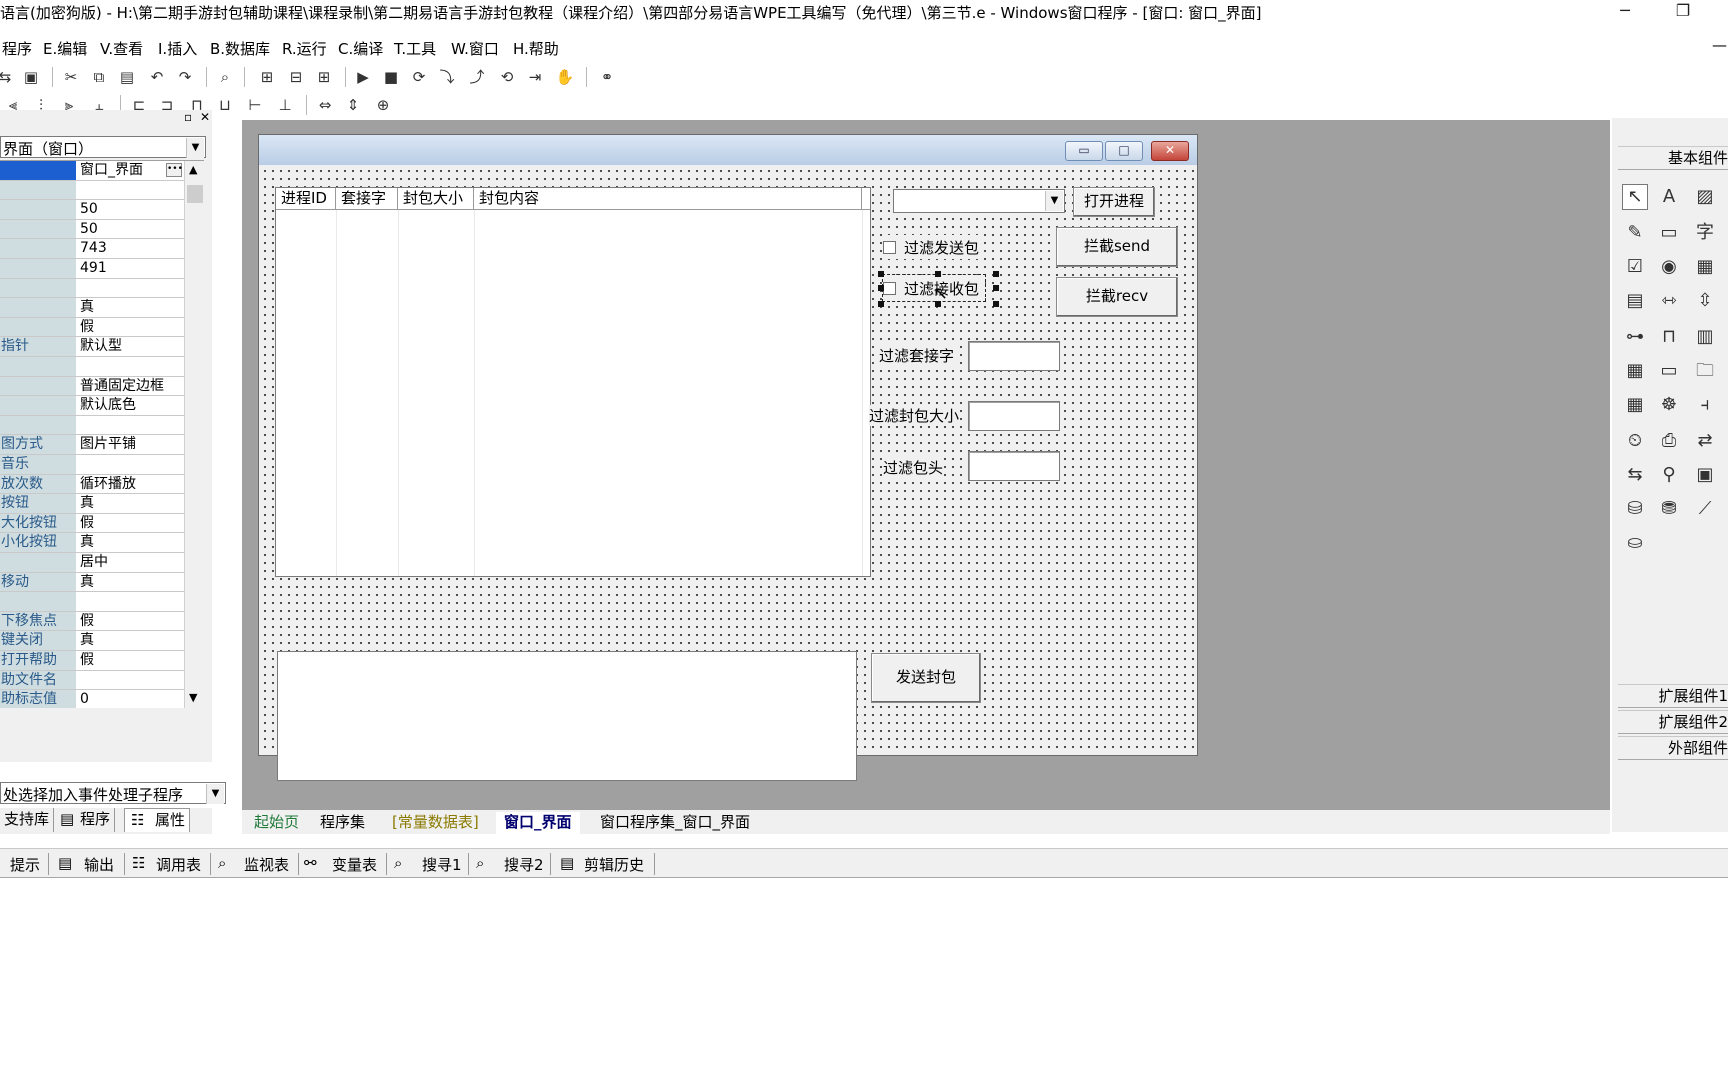 The height and width of the screenshot is (1080, 1728). I want to click on property-row: 音乐, so click(92, 465).